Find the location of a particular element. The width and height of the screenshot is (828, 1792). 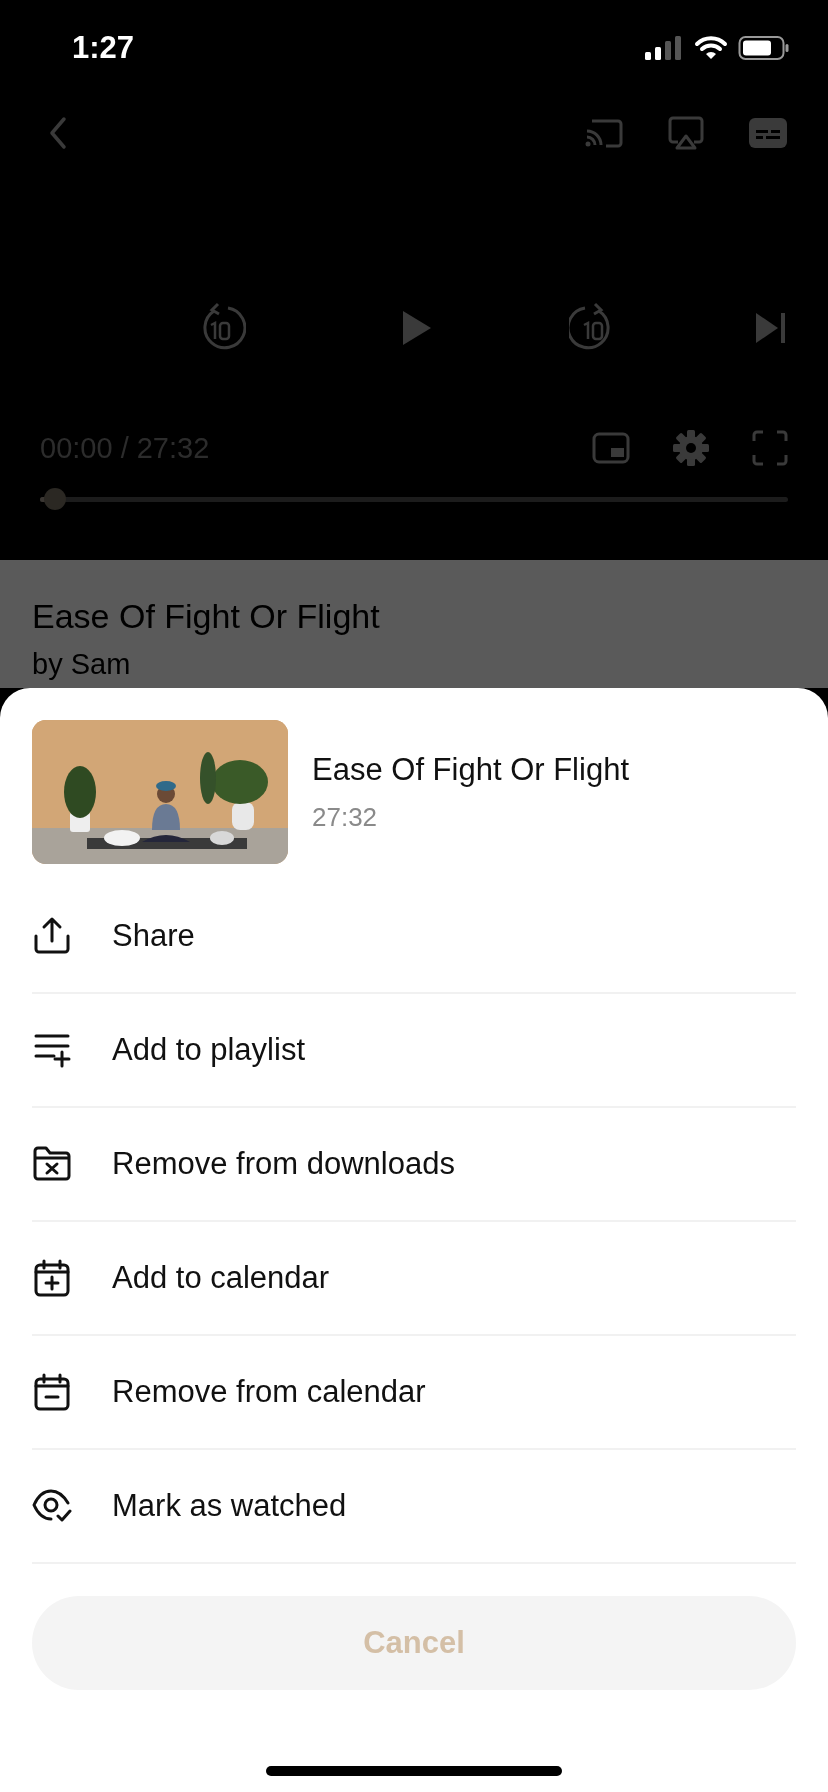

subtitles-icon is located at coordinates (768, 133).